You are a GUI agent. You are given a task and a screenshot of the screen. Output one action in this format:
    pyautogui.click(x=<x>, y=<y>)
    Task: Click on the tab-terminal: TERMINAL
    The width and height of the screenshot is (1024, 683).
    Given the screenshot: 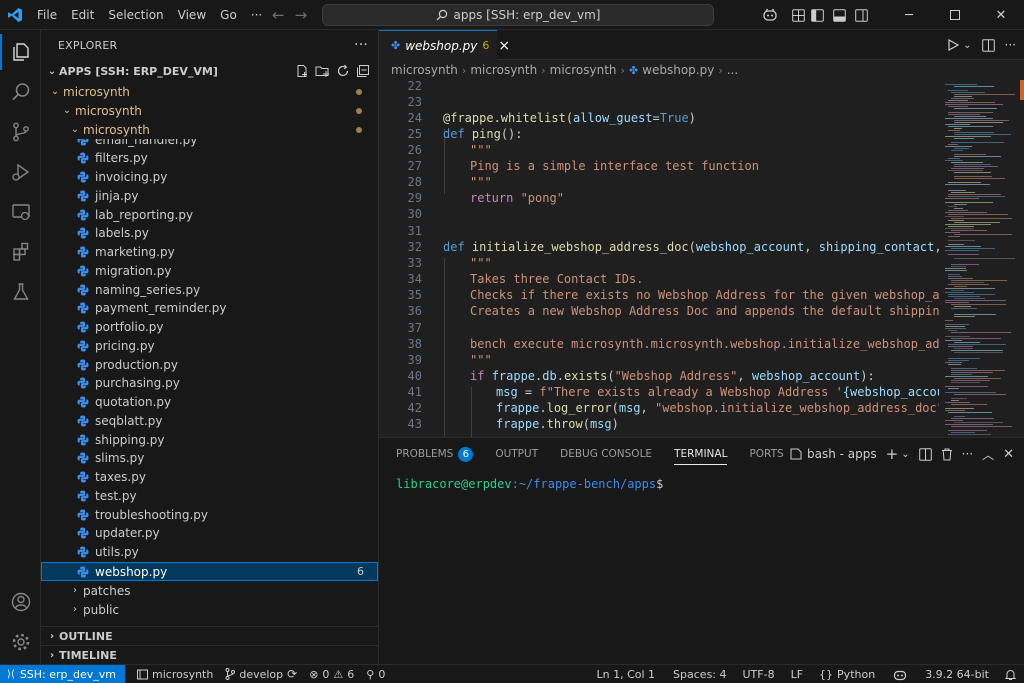 What is the action you would take?
    pyautogui.click(x=701, y=454)
    